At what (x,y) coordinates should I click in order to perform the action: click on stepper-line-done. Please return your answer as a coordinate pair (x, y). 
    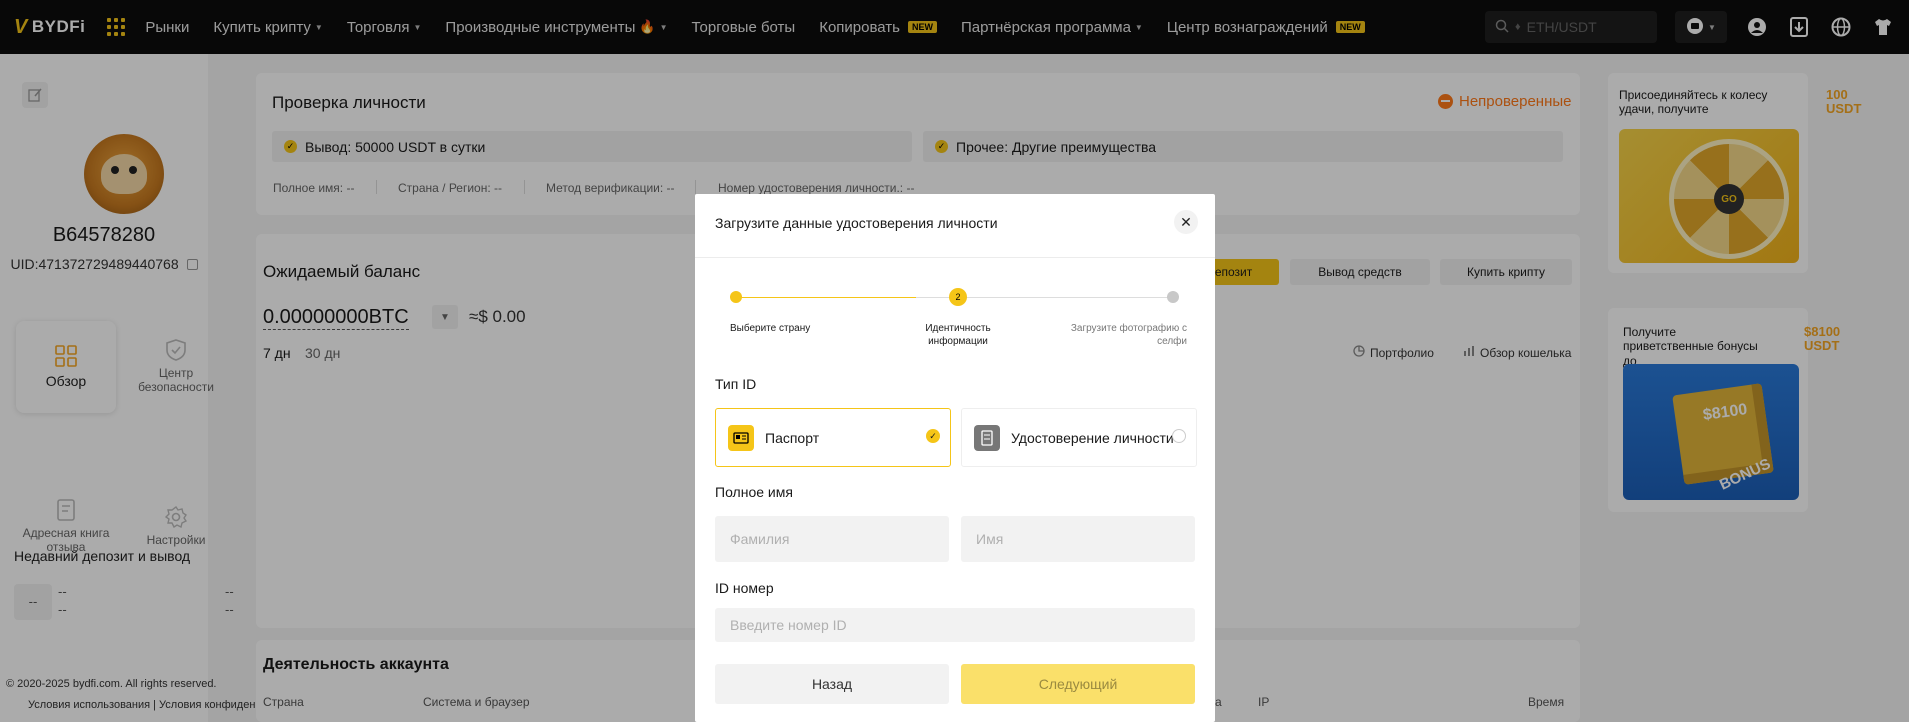
    Looking at the image, I should click on (826, 297).